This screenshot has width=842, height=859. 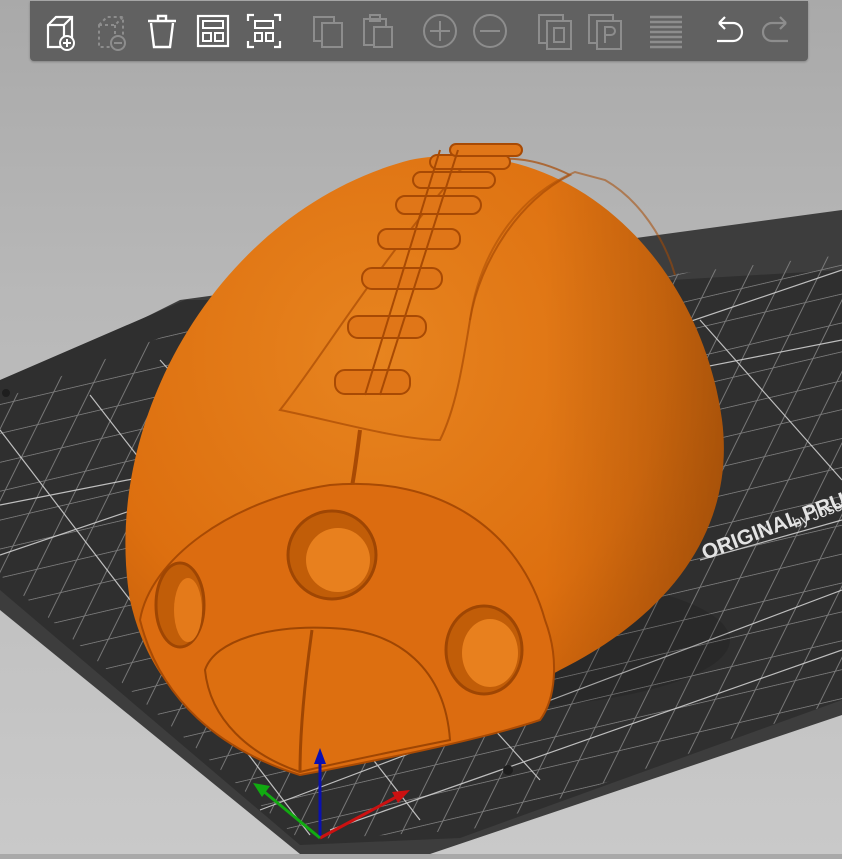 I want to click on copy-button: Copy, so click(x=328, y=31).